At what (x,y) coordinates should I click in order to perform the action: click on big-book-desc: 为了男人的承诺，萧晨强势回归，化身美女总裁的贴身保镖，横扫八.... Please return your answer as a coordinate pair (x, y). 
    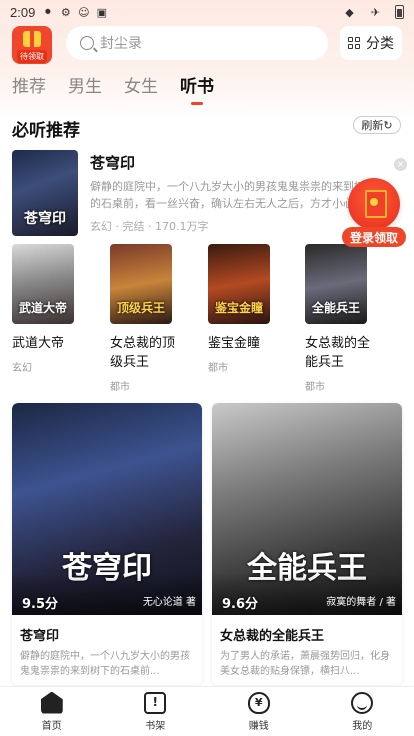
    Looking at the image, I should click on (305, 664).